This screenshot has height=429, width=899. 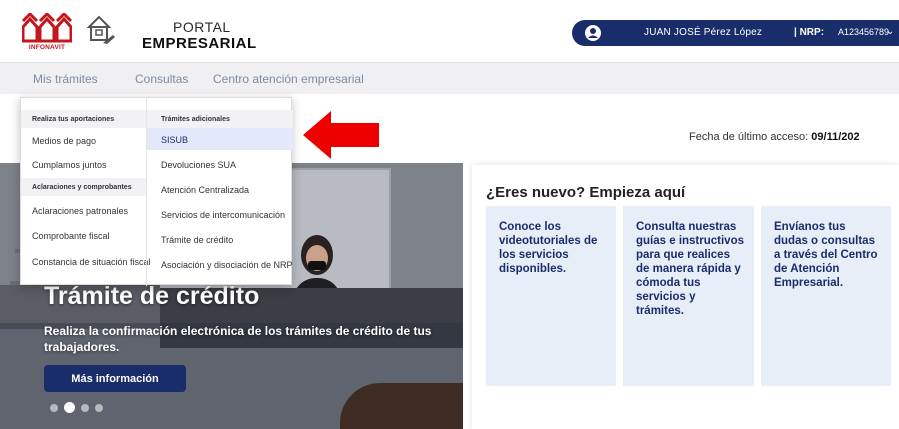 I want to click on user-name: JUAN JOSÉ Pérez López, so click(x=703, y=32).